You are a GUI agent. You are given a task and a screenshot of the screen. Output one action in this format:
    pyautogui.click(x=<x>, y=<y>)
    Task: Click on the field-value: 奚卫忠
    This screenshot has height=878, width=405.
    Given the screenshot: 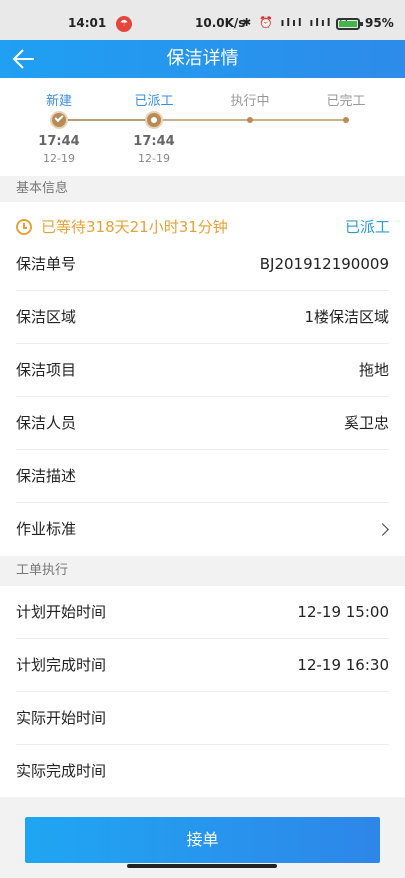 What is the action you would take?
    pyautogui.click(x=366, y=423)
    